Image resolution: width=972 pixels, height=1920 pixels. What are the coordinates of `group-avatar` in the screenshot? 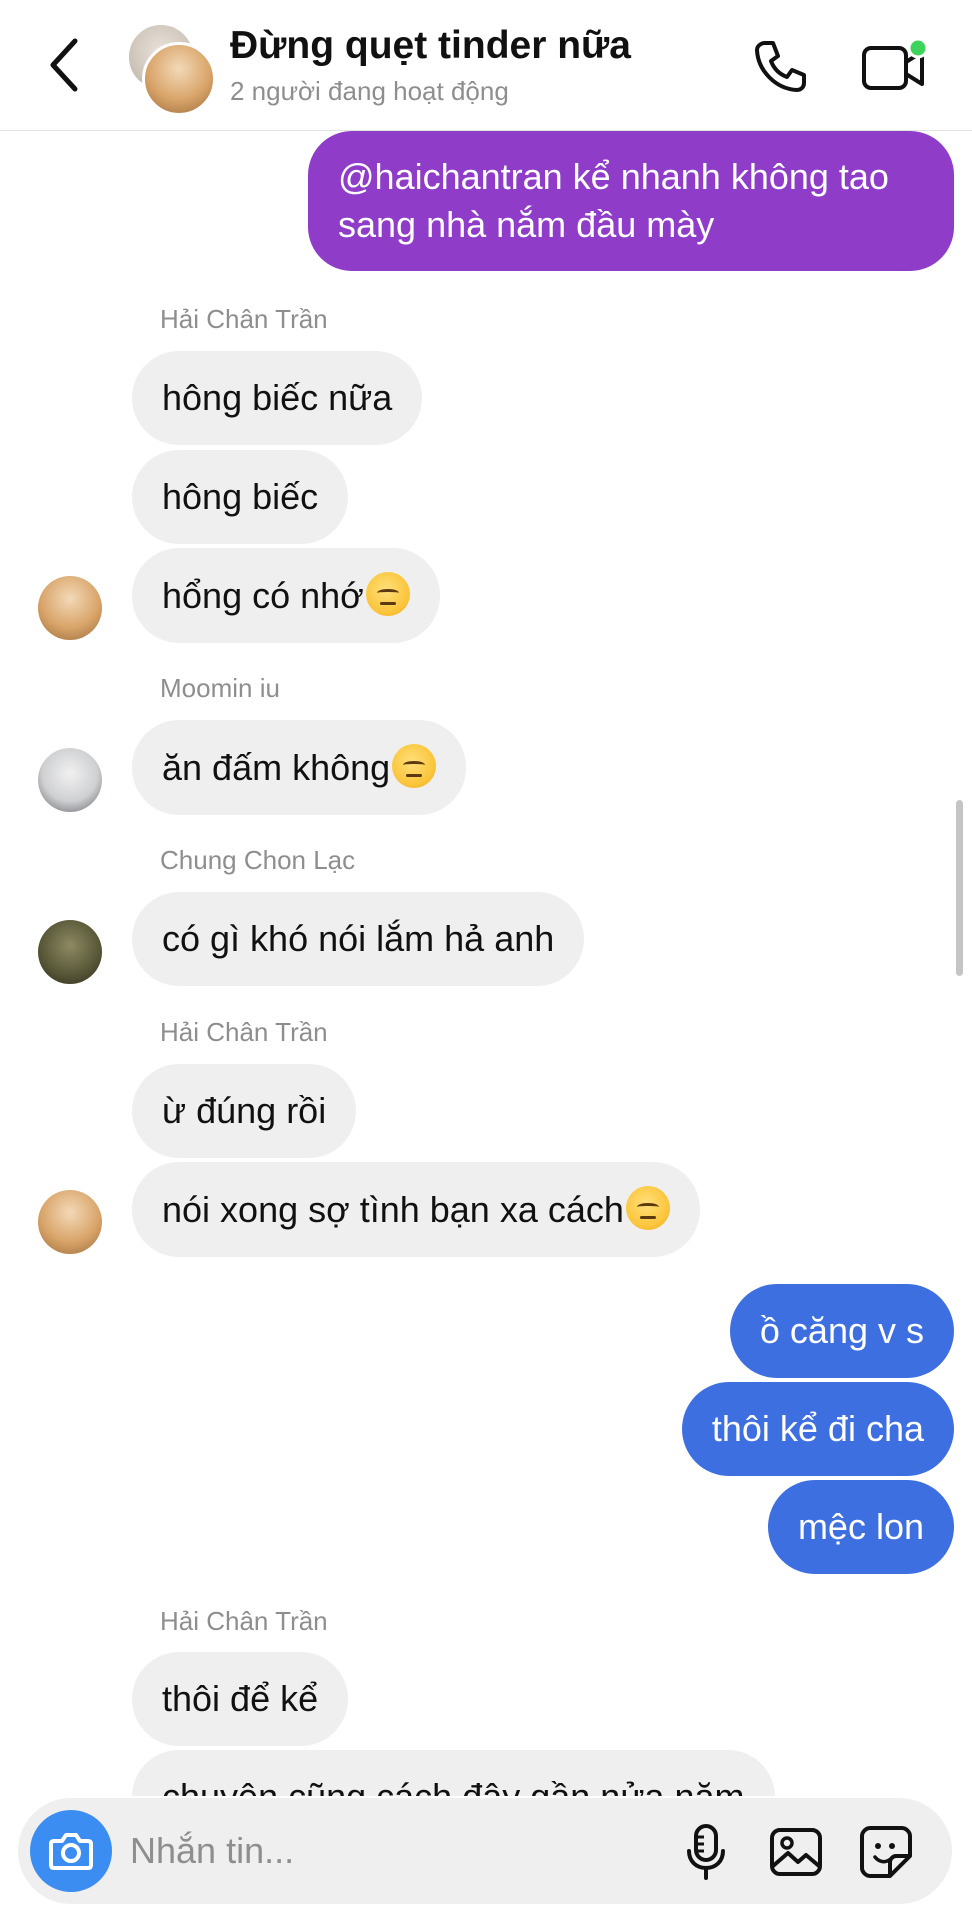 It's located at (171, 69).